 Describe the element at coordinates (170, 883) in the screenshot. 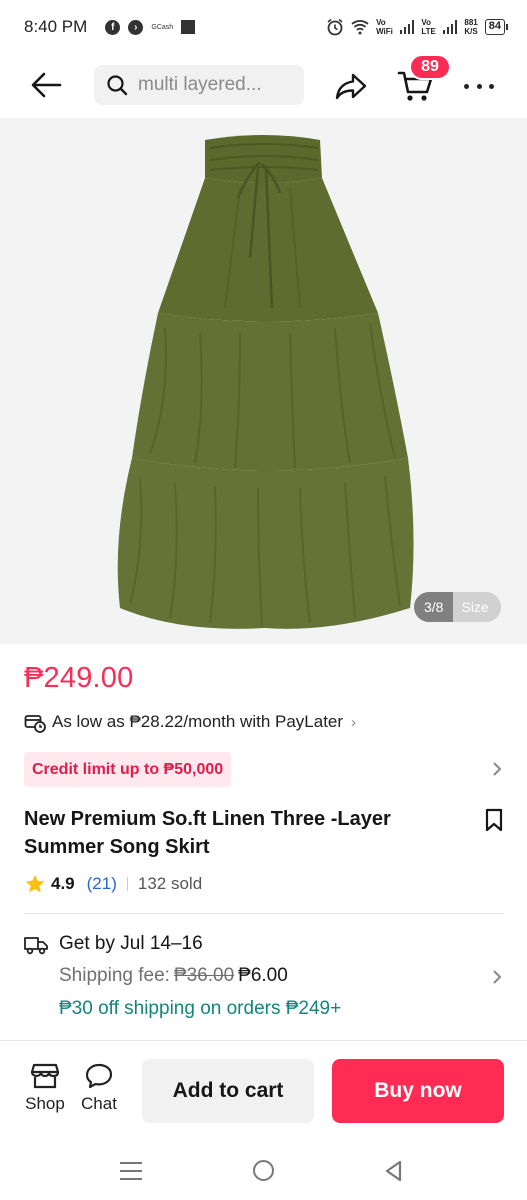

I see `sold-count: 132 sold` at that location.